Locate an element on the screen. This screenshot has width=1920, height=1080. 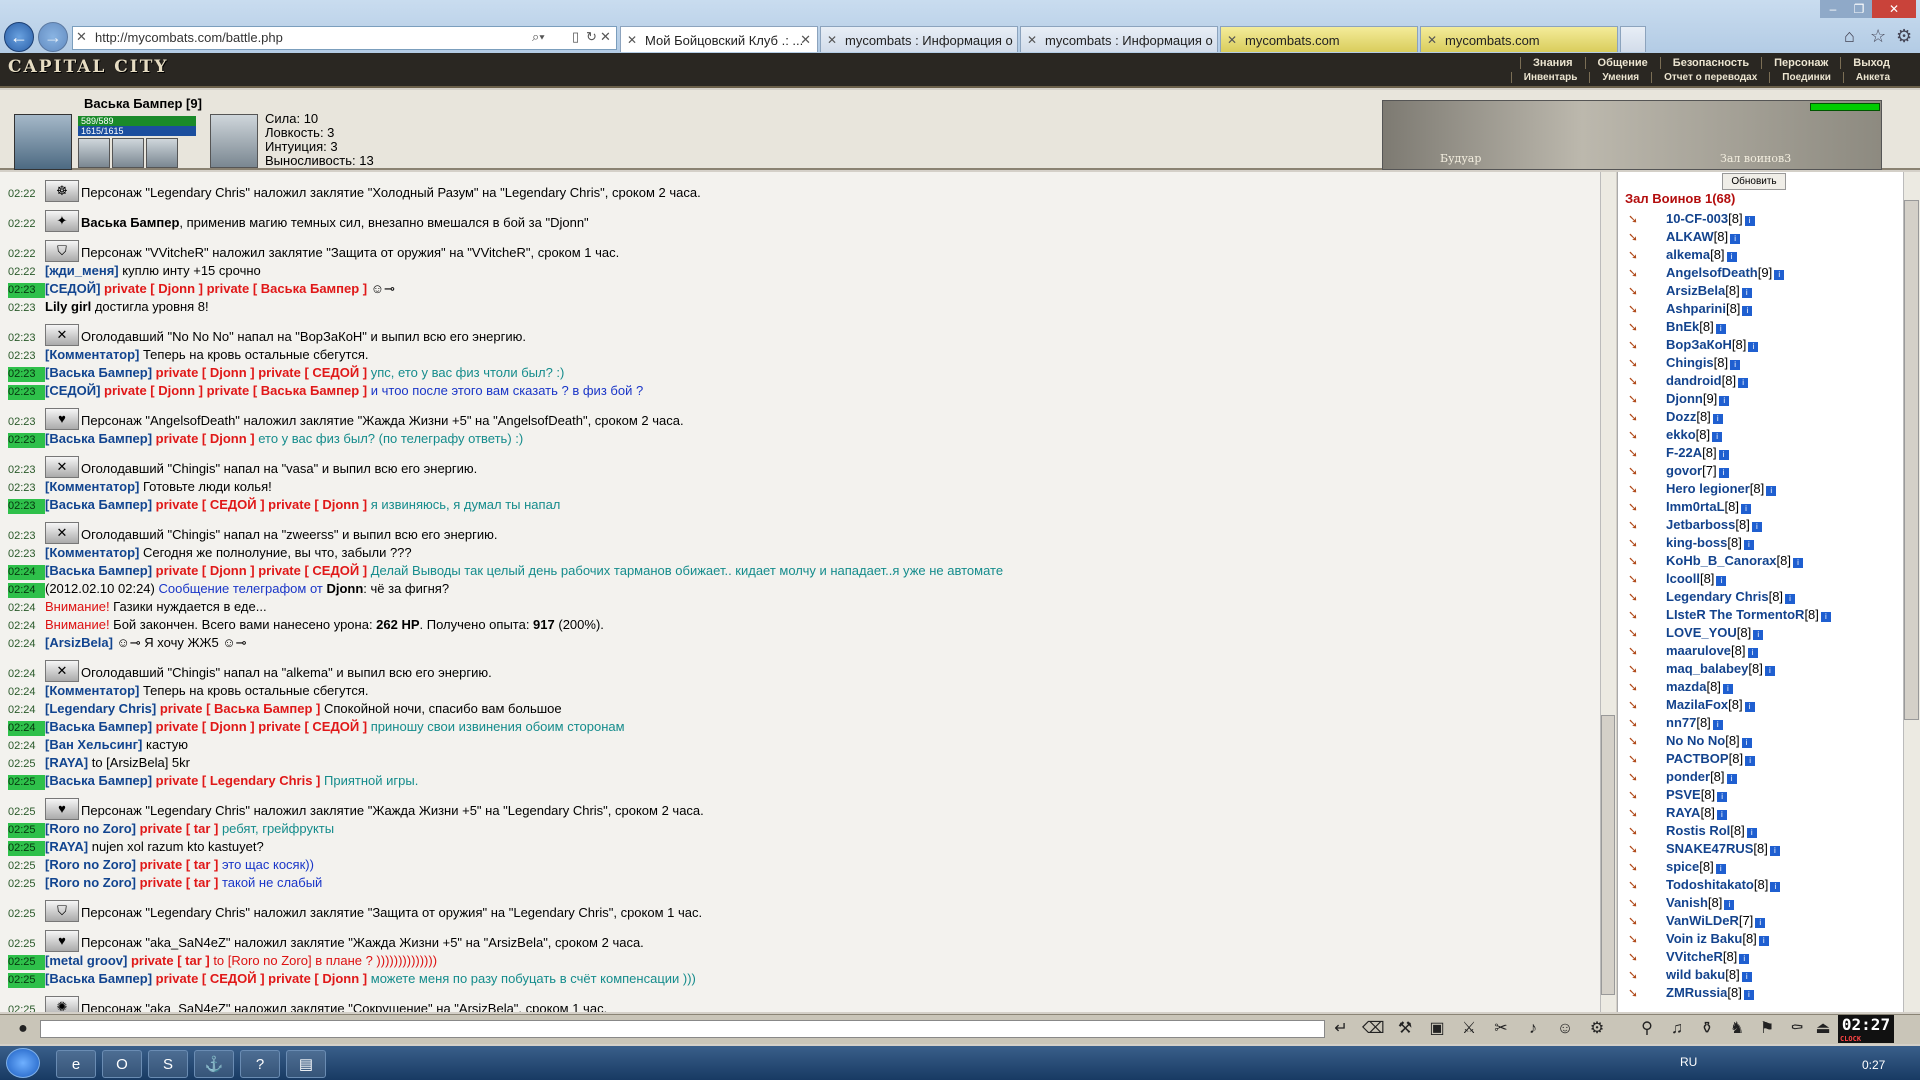
user-list-item: ➘ mazda[8] i is located at coordinates (1763, 687).